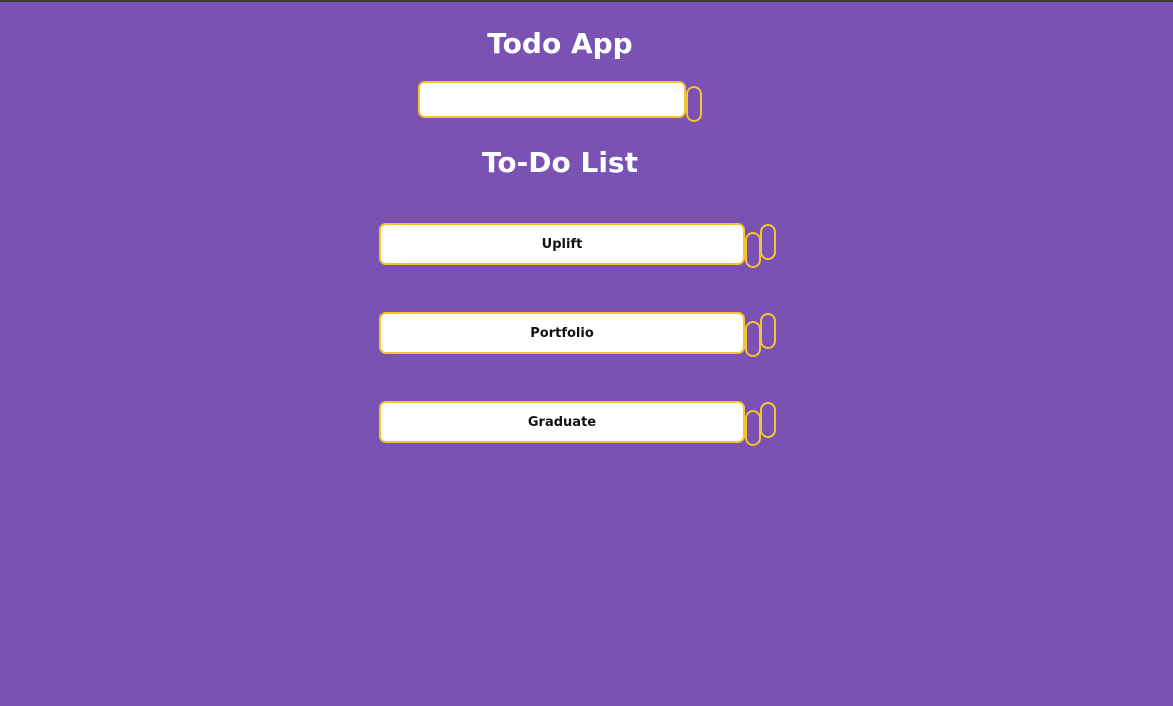  What do you see at coordinates (560, 162) in the screenshot?
I see `list-title: To-Do List` at bounding box center [560, 162].